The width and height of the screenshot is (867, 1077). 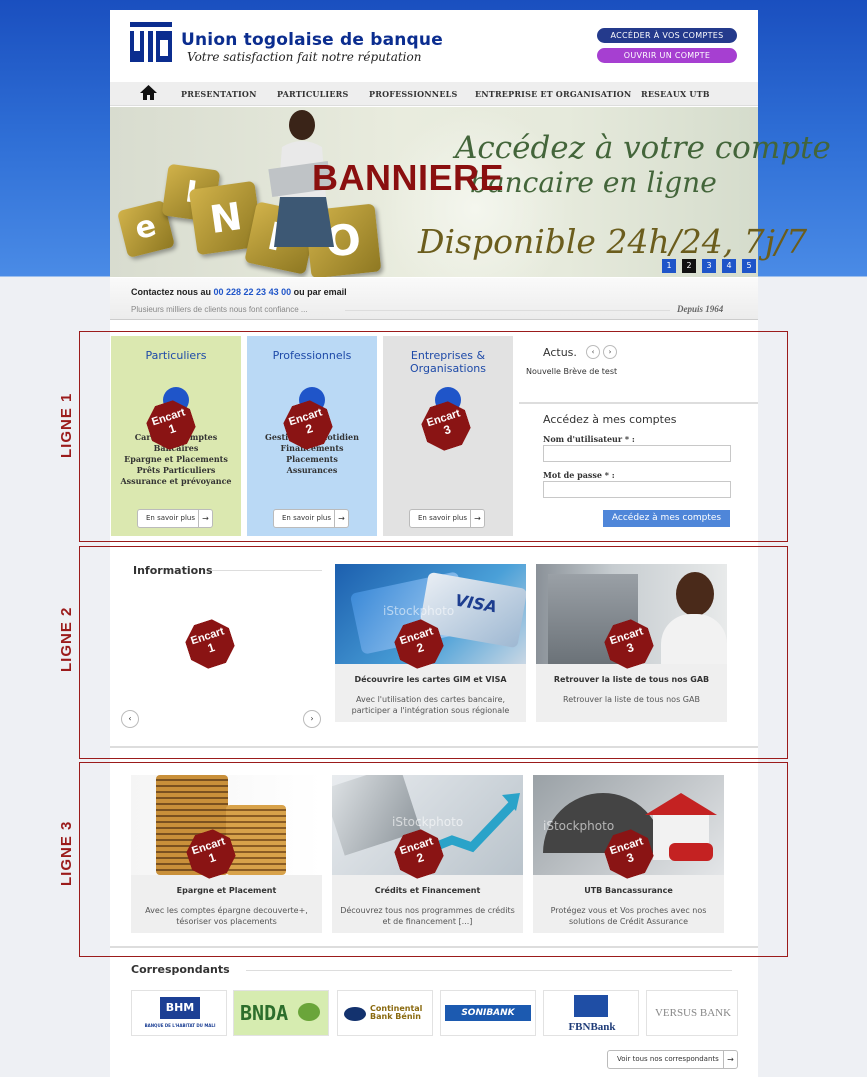 I want to click on actus-prev-icon: ‹, so click(x=593, y=352).